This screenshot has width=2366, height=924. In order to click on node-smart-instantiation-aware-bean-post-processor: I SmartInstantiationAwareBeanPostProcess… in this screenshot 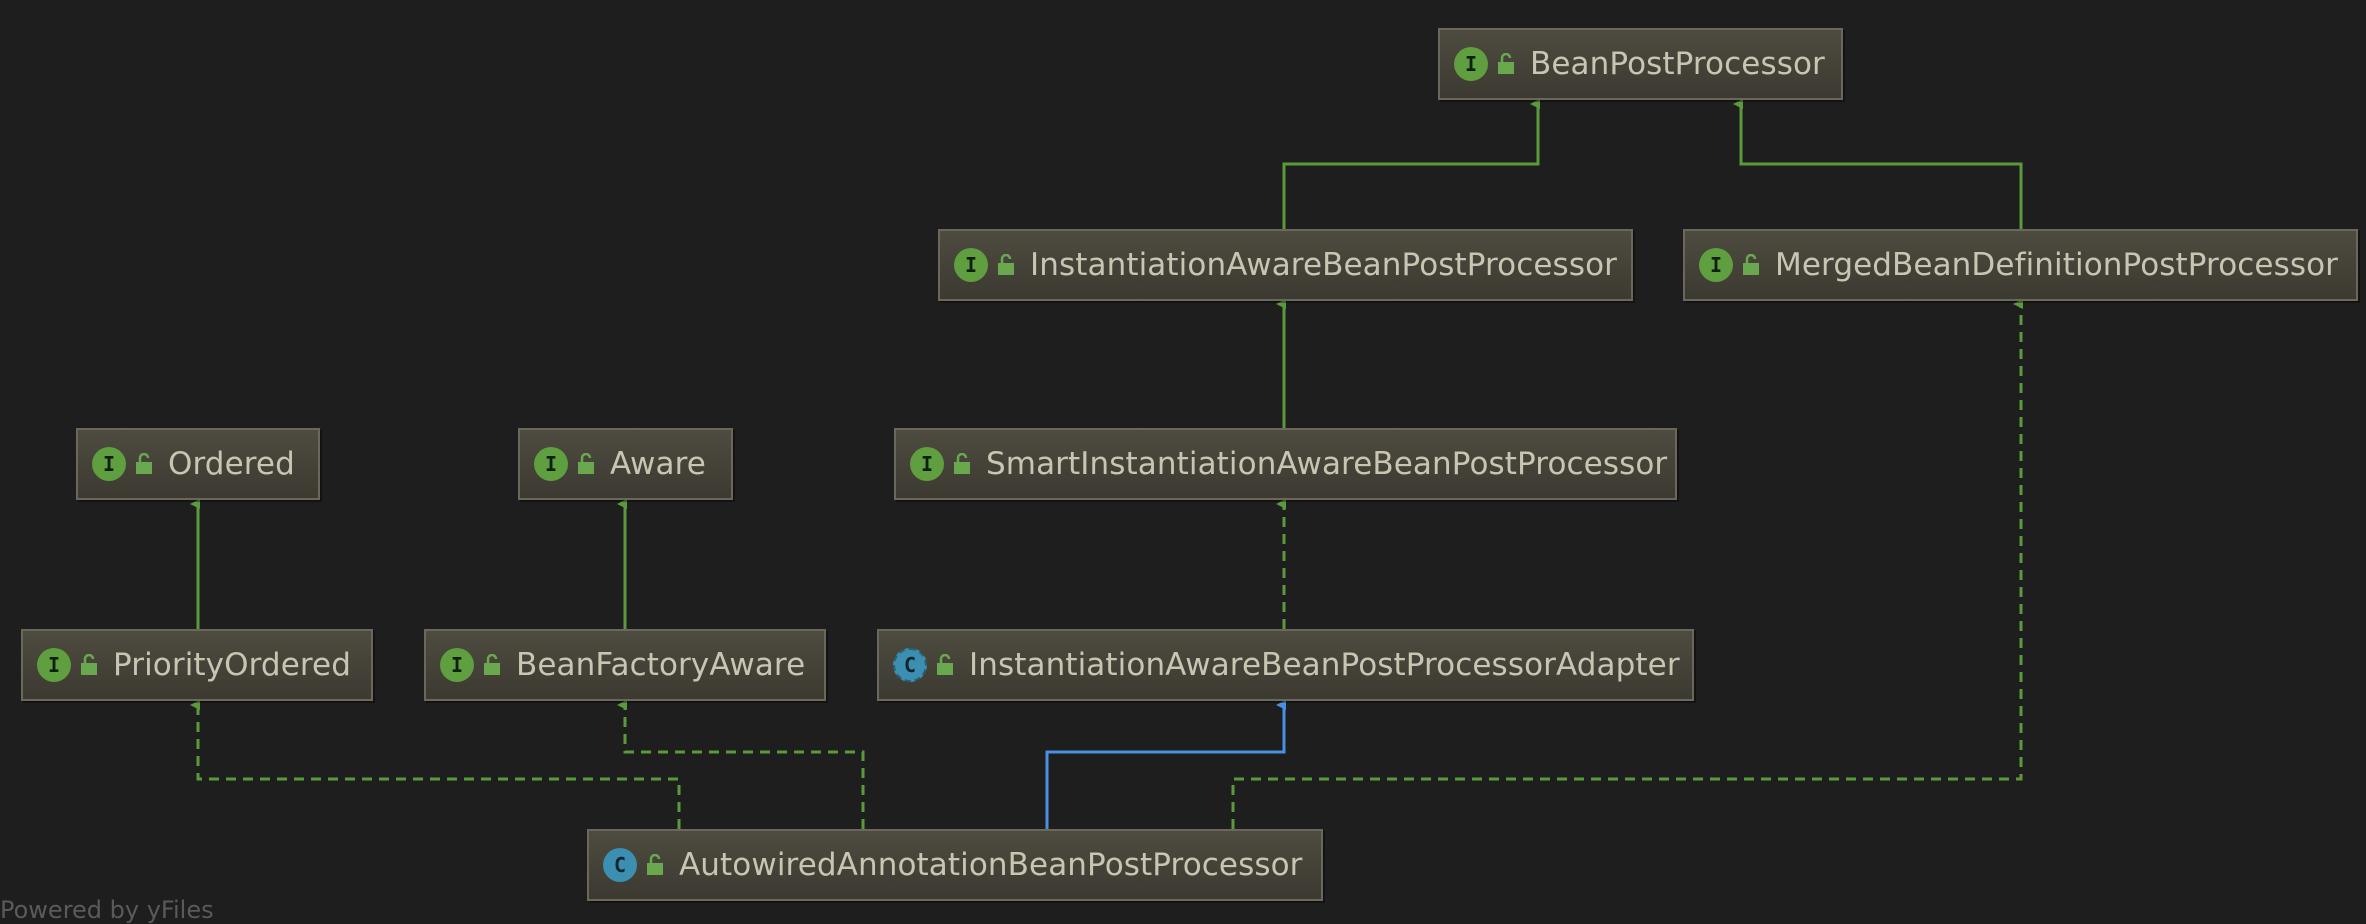, I will do `click(1285, 464)`.